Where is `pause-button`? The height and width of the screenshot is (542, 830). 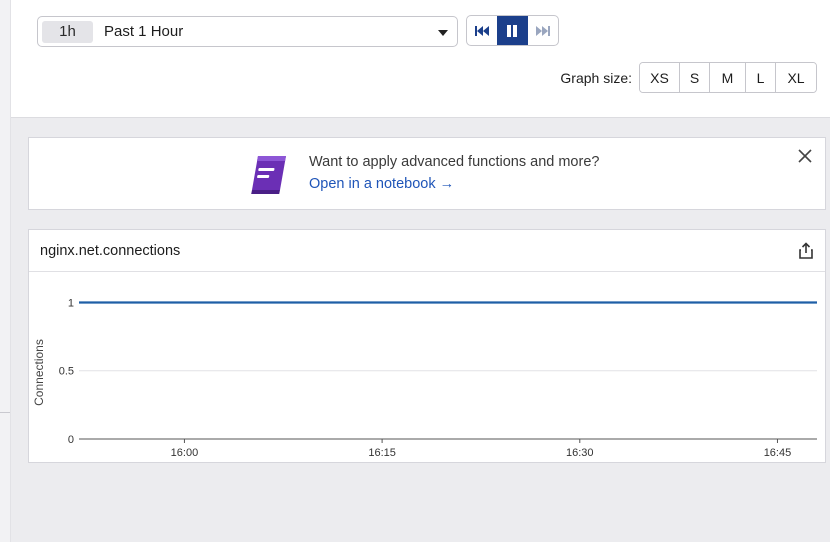 pause-button is located at coordinates (512, 30).